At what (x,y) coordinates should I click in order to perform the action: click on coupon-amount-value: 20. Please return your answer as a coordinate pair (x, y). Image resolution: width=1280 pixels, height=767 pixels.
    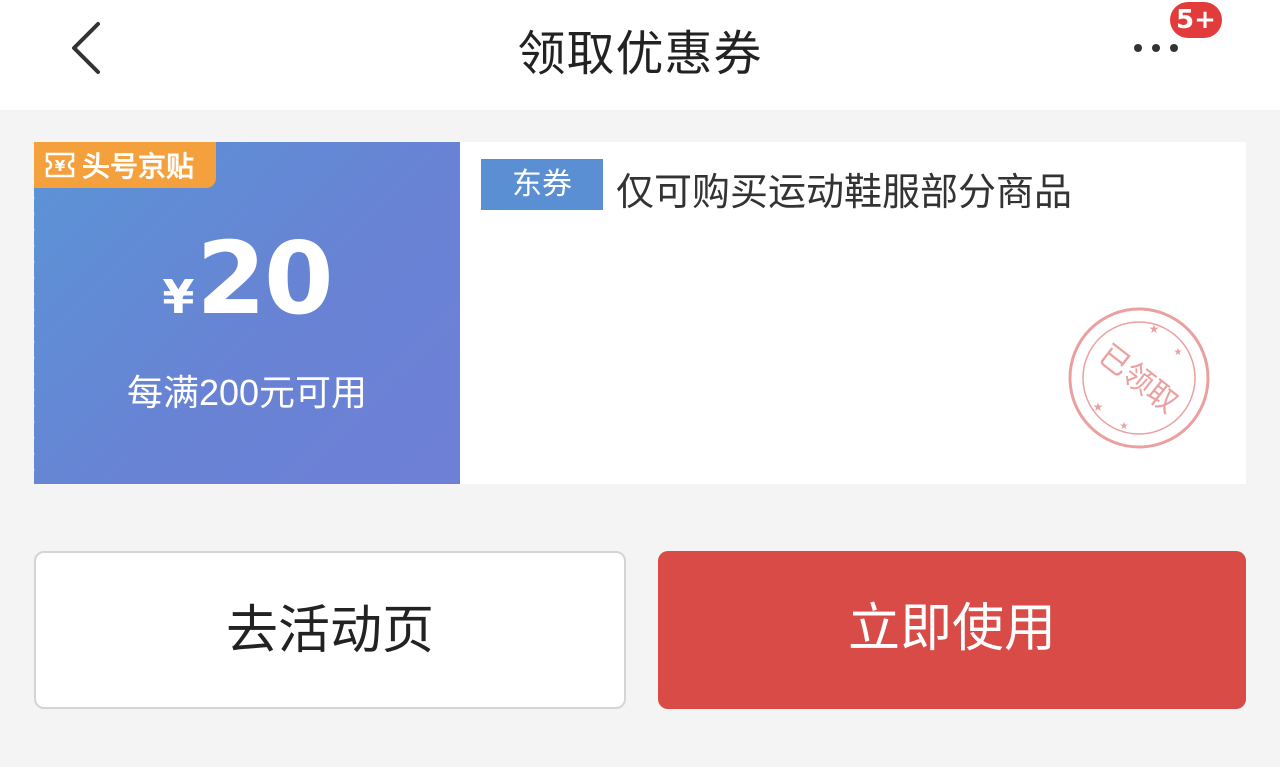
    Looking at the image, I should click on (264, 278).